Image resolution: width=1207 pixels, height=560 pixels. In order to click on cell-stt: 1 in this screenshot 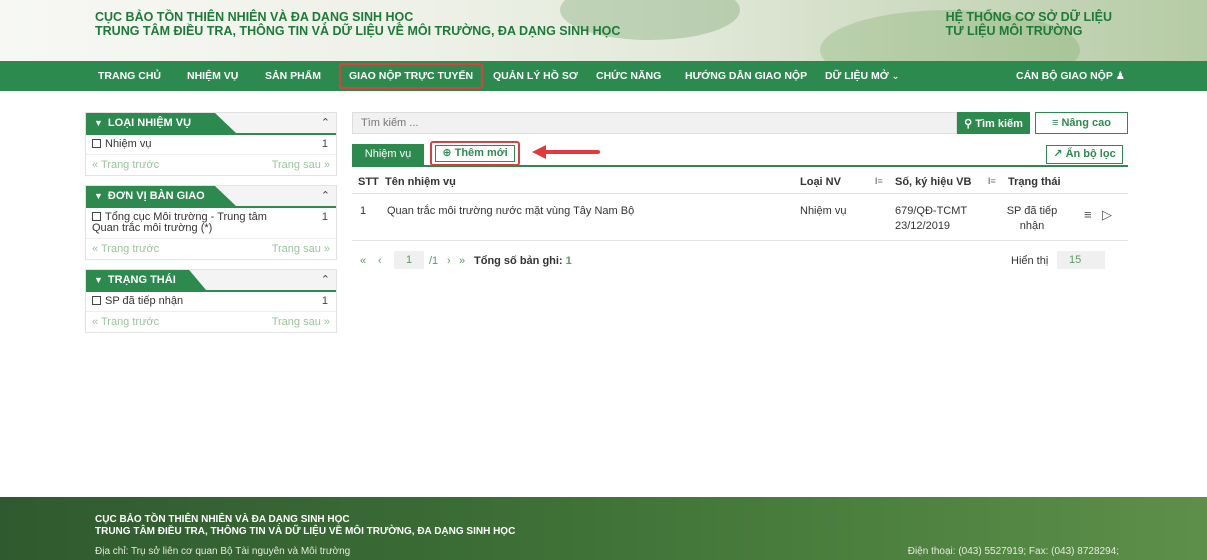, I will do `click(363, 211)`.